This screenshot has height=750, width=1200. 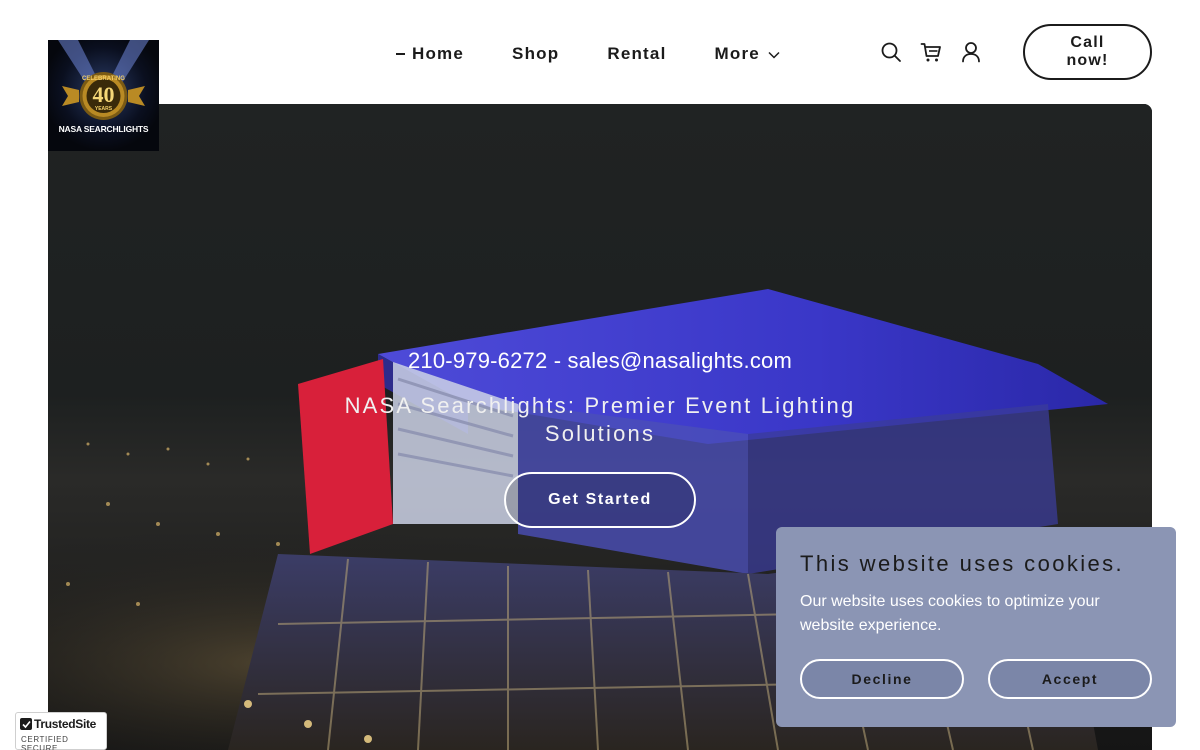 I want to click on trustedsite-badge: TrustedSite CERTIFIED SECURE, so click(x=61, y=731).